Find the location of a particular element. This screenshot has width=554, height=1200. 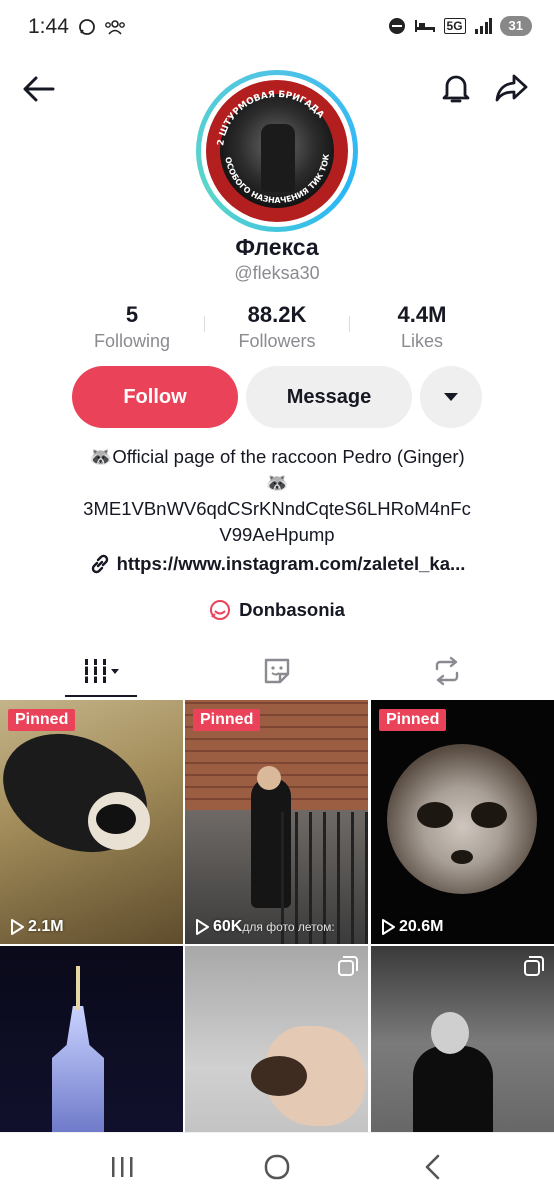

arrow-left-icon is located at coordinates (39, 89).